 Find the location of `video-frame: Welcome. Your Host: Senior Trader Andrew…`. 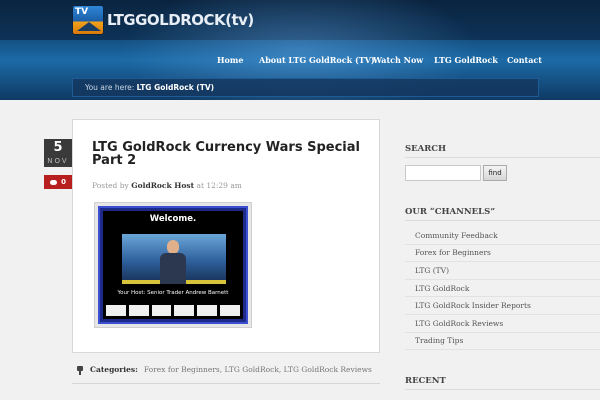

video-frame: Welcome. Your Host: Senior Trader Andrew… is located at coordinates (173, 265).